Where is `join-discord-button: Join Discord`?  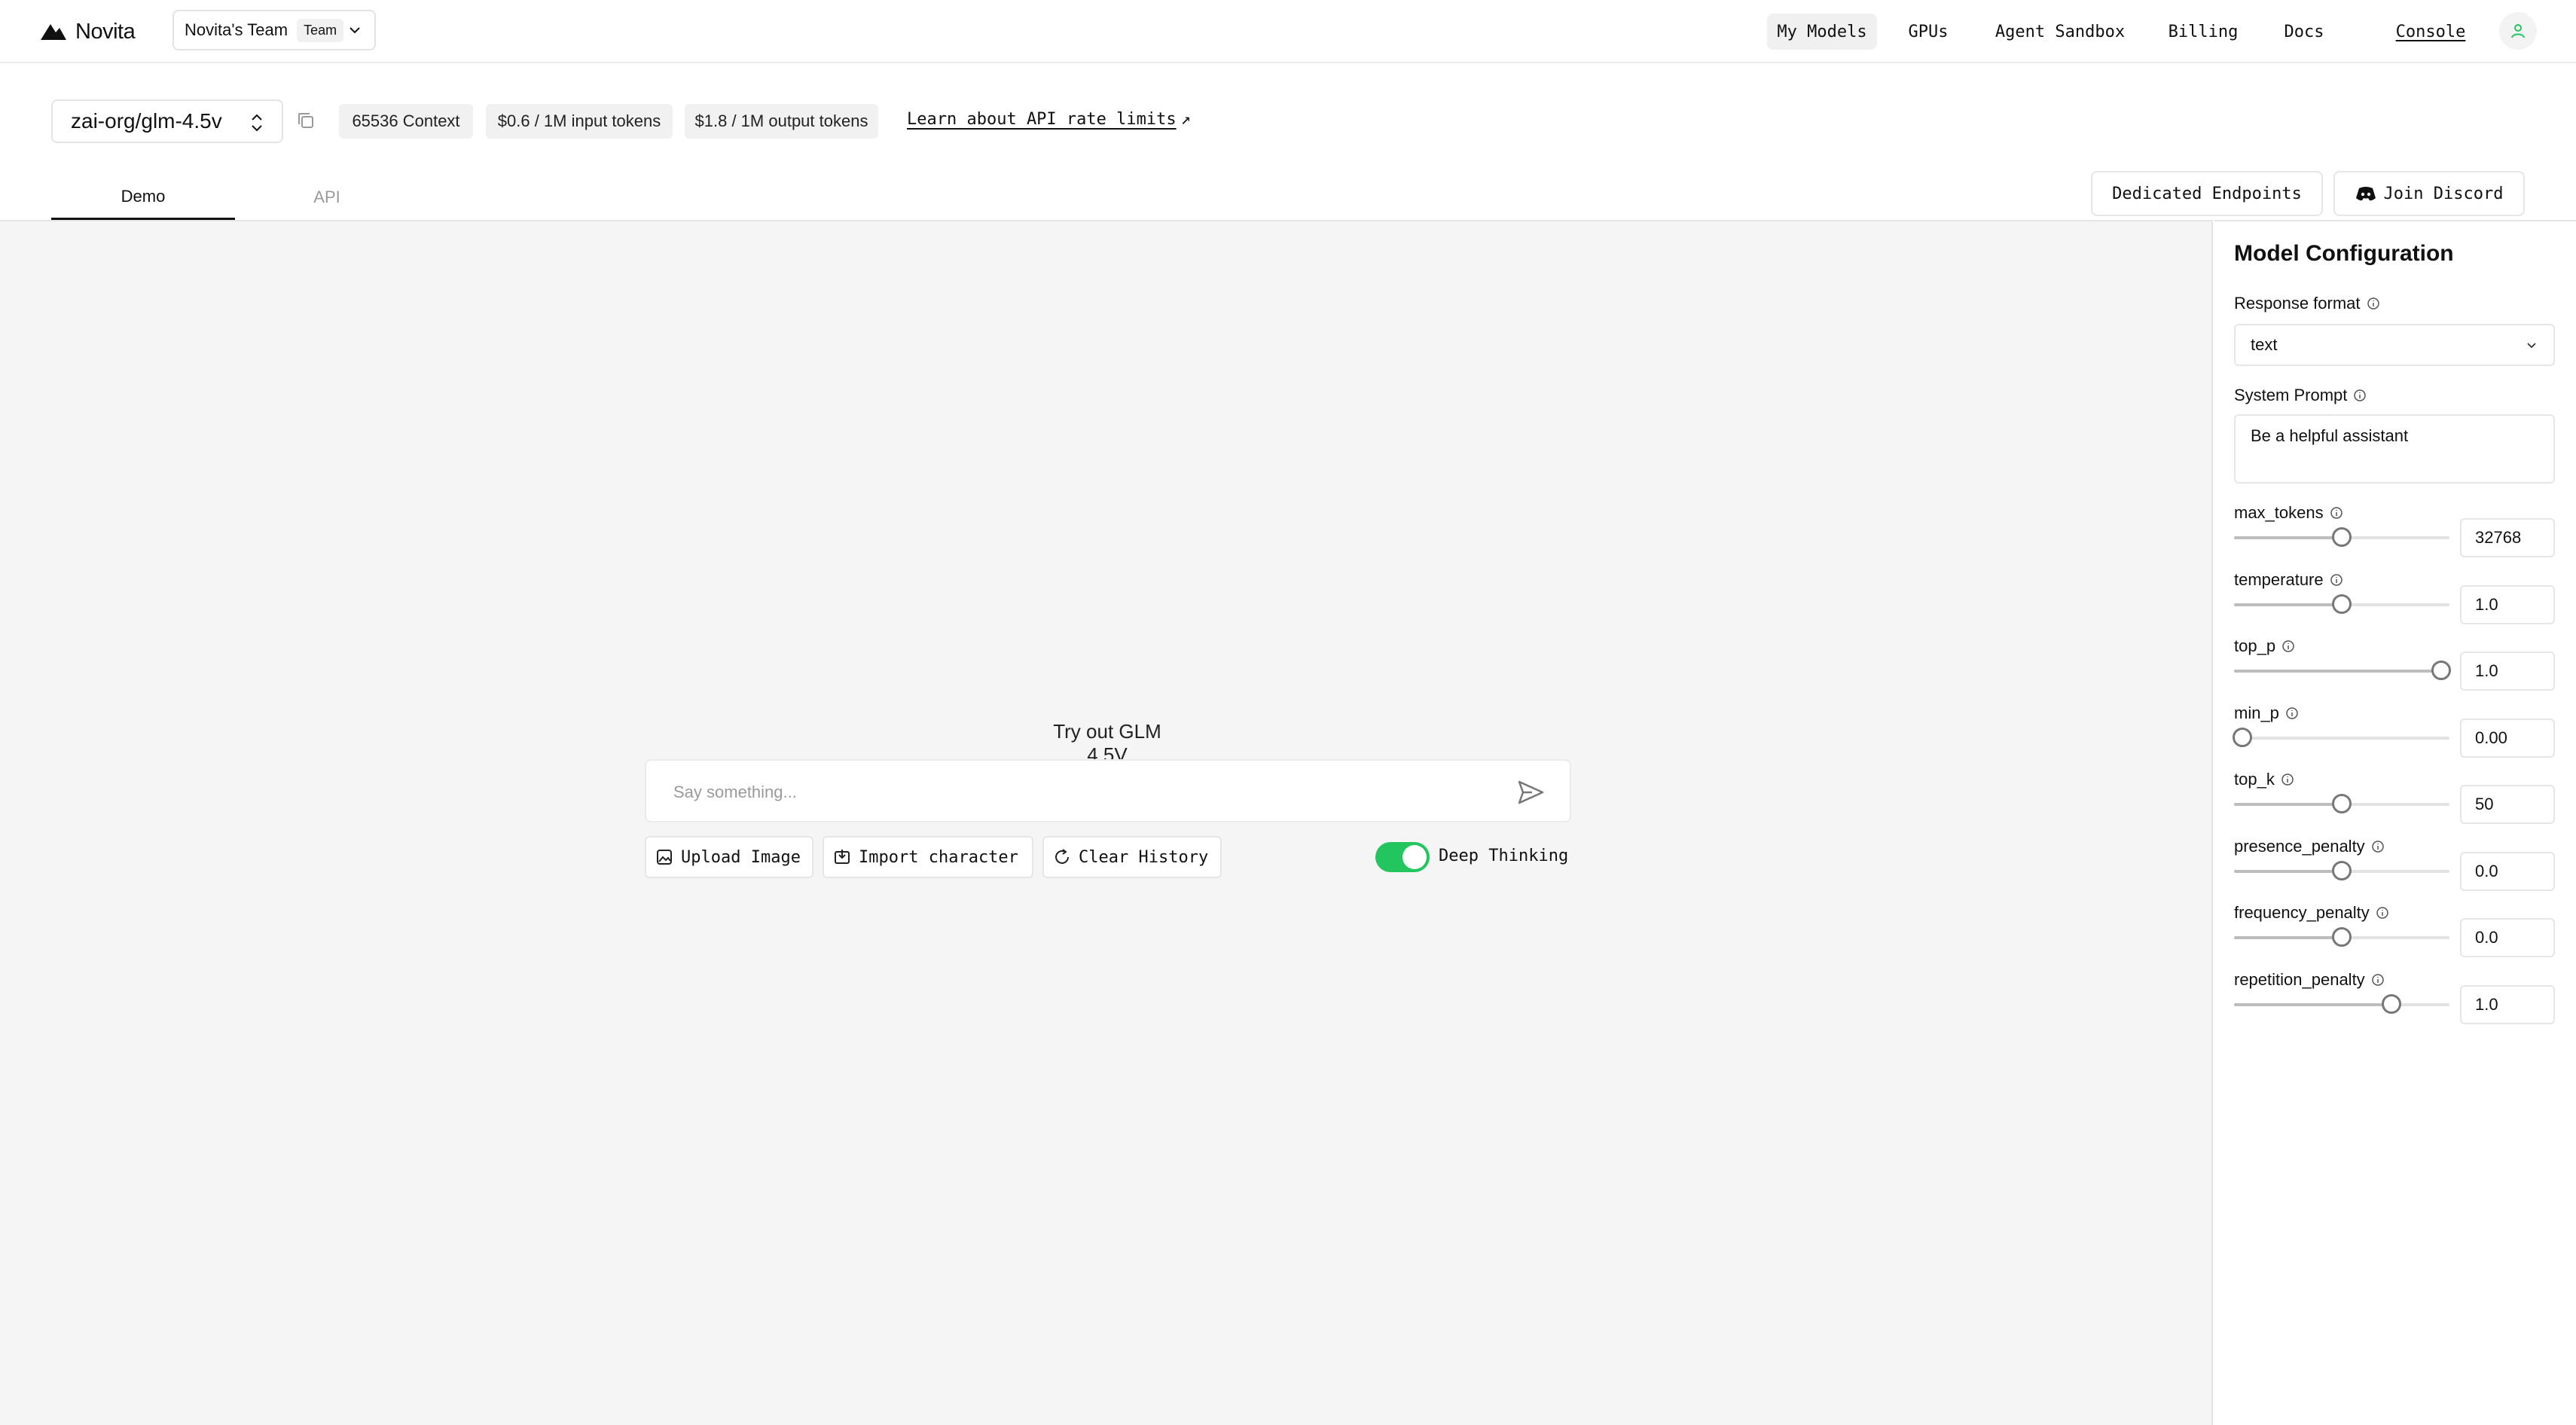 join-discord-button: Join Discord is located at coordinates (2429, 193).